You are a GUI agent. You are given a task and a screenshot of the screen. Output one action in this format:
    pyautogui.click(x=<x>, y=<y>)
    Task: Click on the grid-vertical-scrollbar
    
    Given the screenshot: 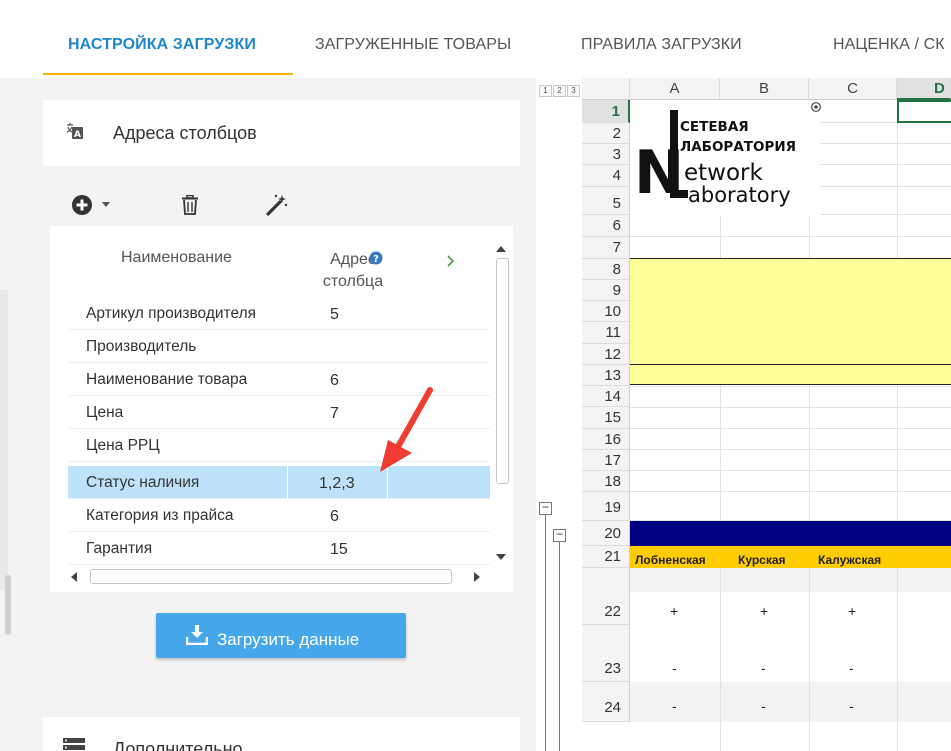 What is the action you would take?
    pyautogui.click(x=502, y=402)
    